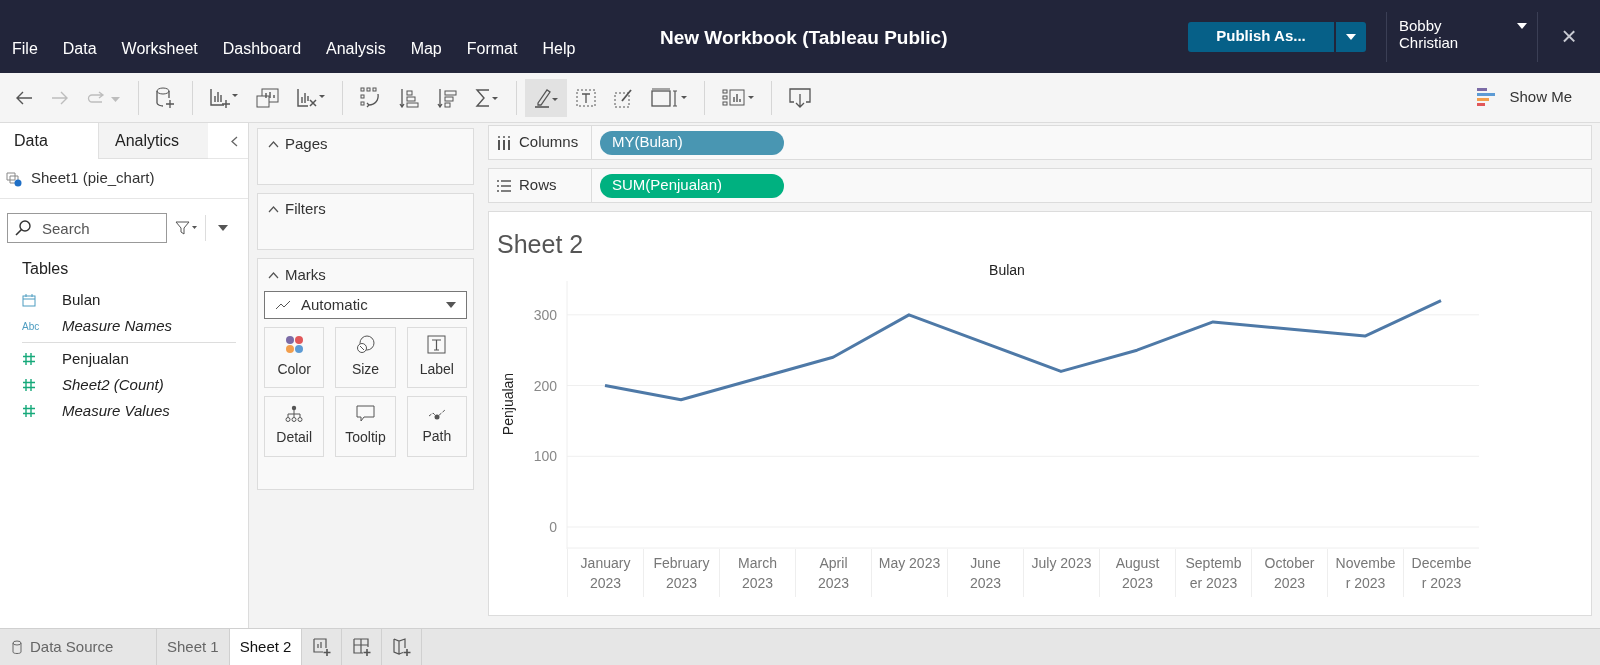  What do you see at coordinates (504, 142) in the screenshot?
I see `columns-icon` at bounding box center [504, 142].